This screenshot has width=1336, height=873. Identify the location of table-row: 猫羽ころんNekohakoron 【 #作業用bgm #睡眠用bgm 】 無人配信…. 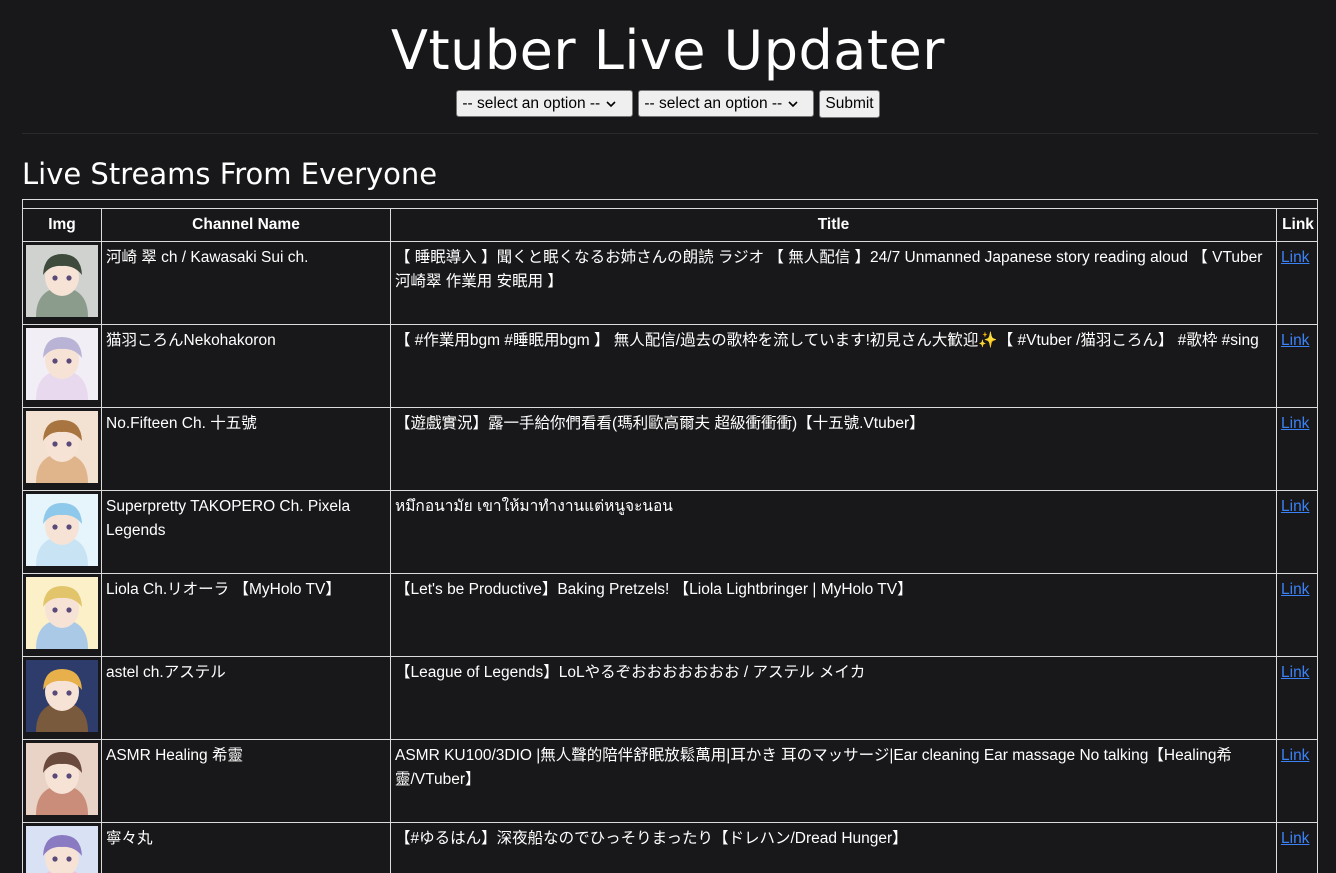
(670, 366).